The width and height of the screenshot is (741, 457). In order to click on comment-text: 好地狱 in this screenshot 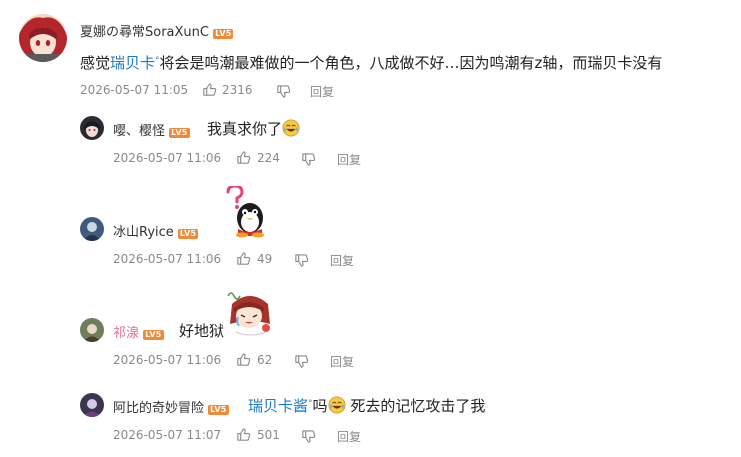, I will do `click(202, 331)`.